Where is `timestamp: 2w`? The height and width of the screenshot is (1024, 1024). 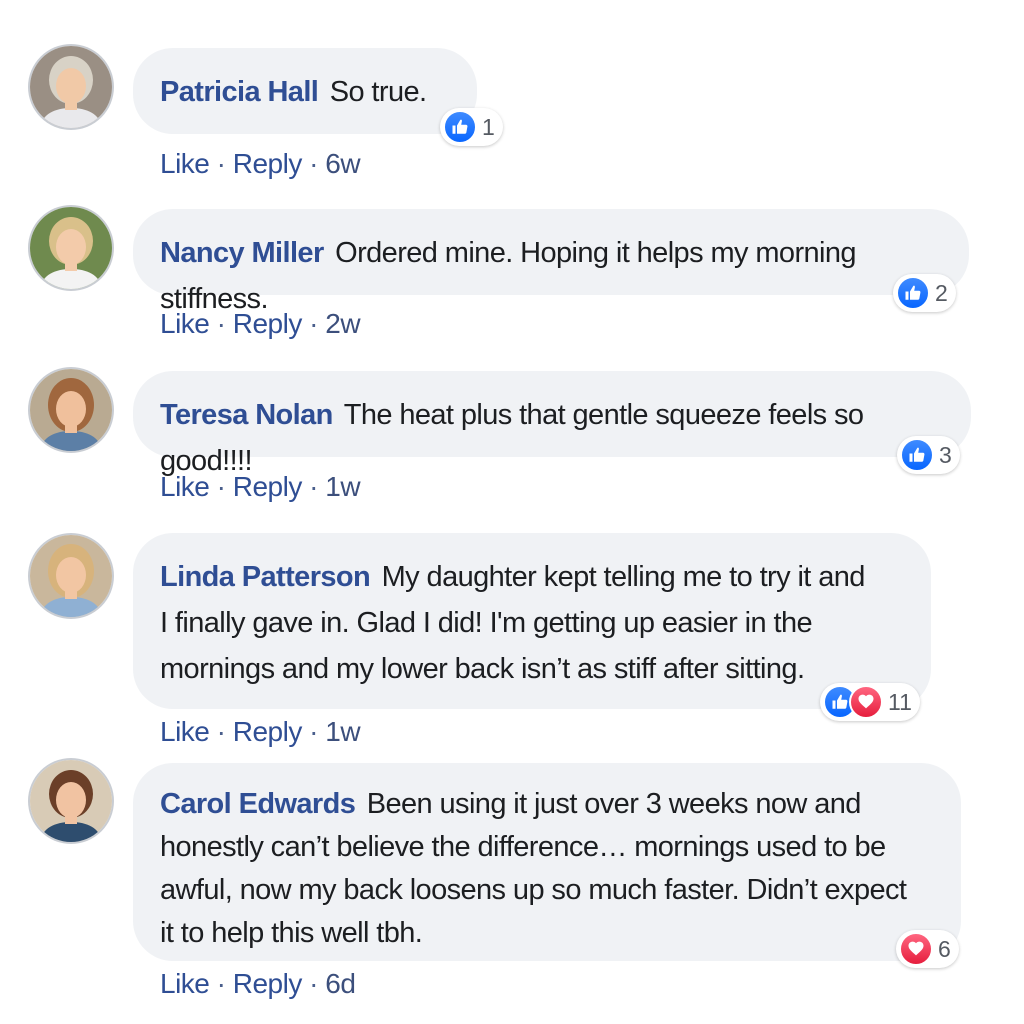 timestamp: 2w is located at coordinates (342, 323).